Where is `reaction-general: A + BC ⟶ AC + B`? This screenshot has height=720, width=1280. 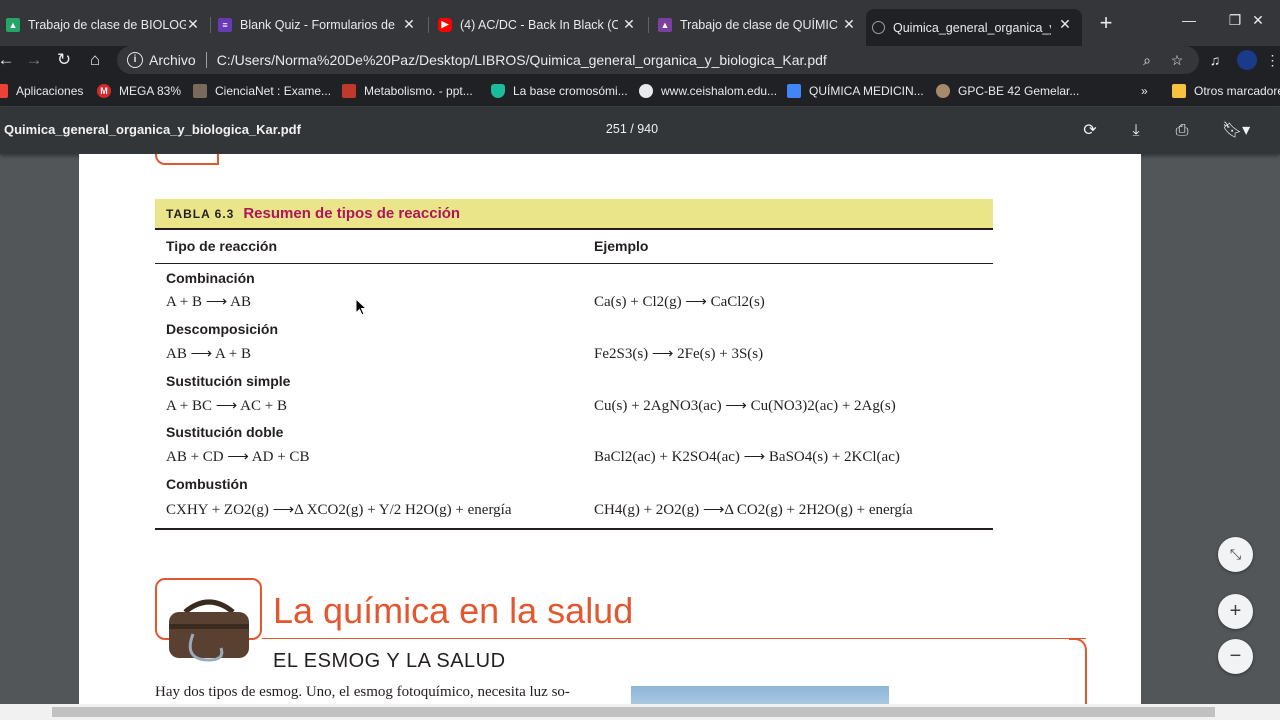 reaction-general: A + BC ⟶ AC + B is located at coordinates (226, 406).